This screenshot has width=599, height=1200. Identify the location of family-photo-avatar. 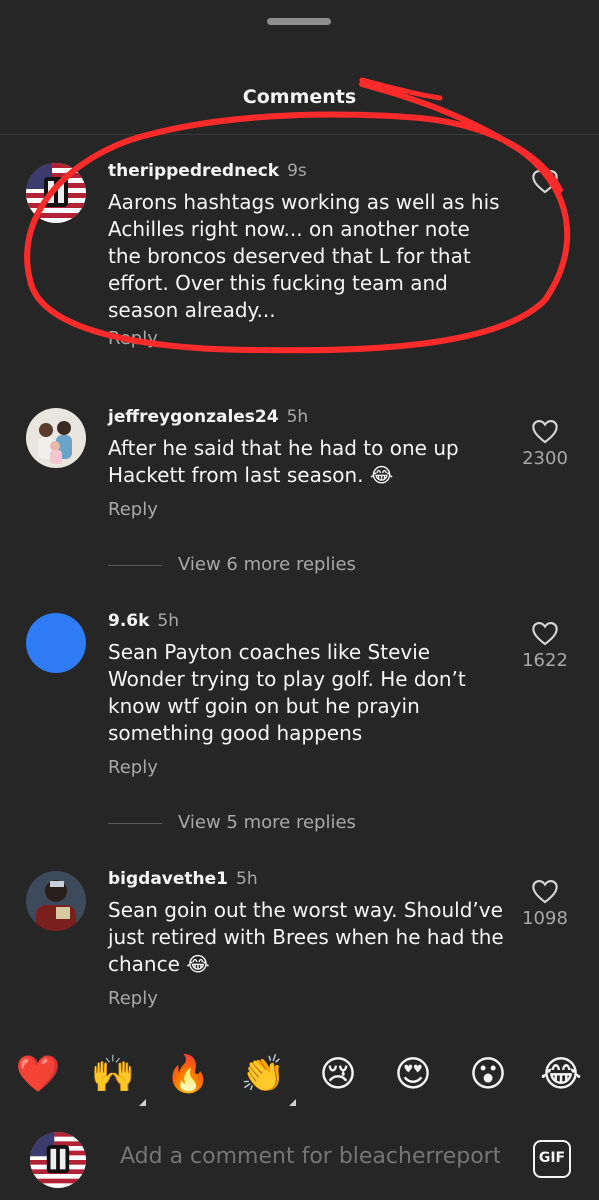
(56, 438).